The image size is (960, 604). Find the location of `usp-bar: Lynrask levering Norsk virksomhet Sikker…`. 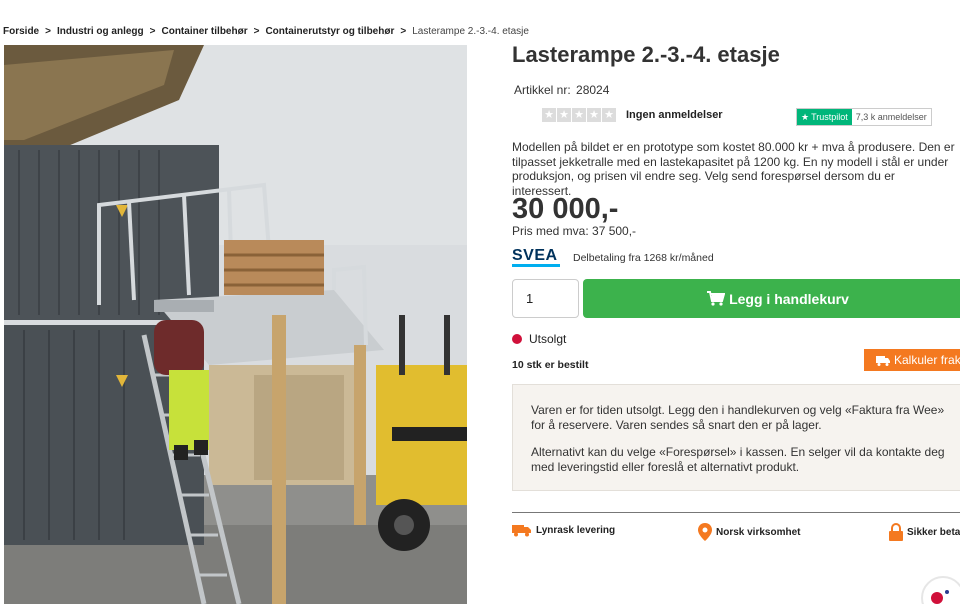

usp-bar: Lynrask levering Norsk virksomhet Sikker… is located at coordinates (736, 533).